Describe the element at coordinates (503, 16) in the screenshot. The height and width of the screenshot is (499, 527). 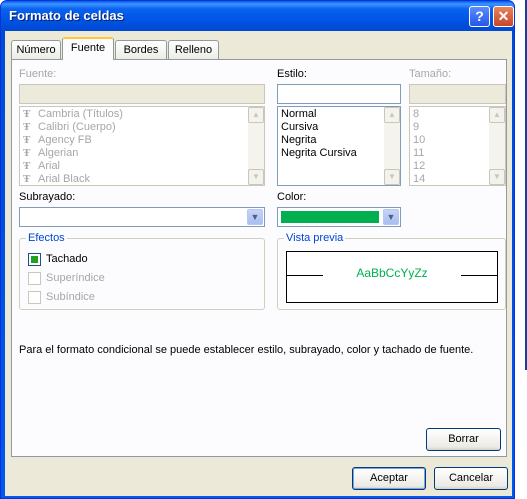
I see `close-button: ✕` at that location.